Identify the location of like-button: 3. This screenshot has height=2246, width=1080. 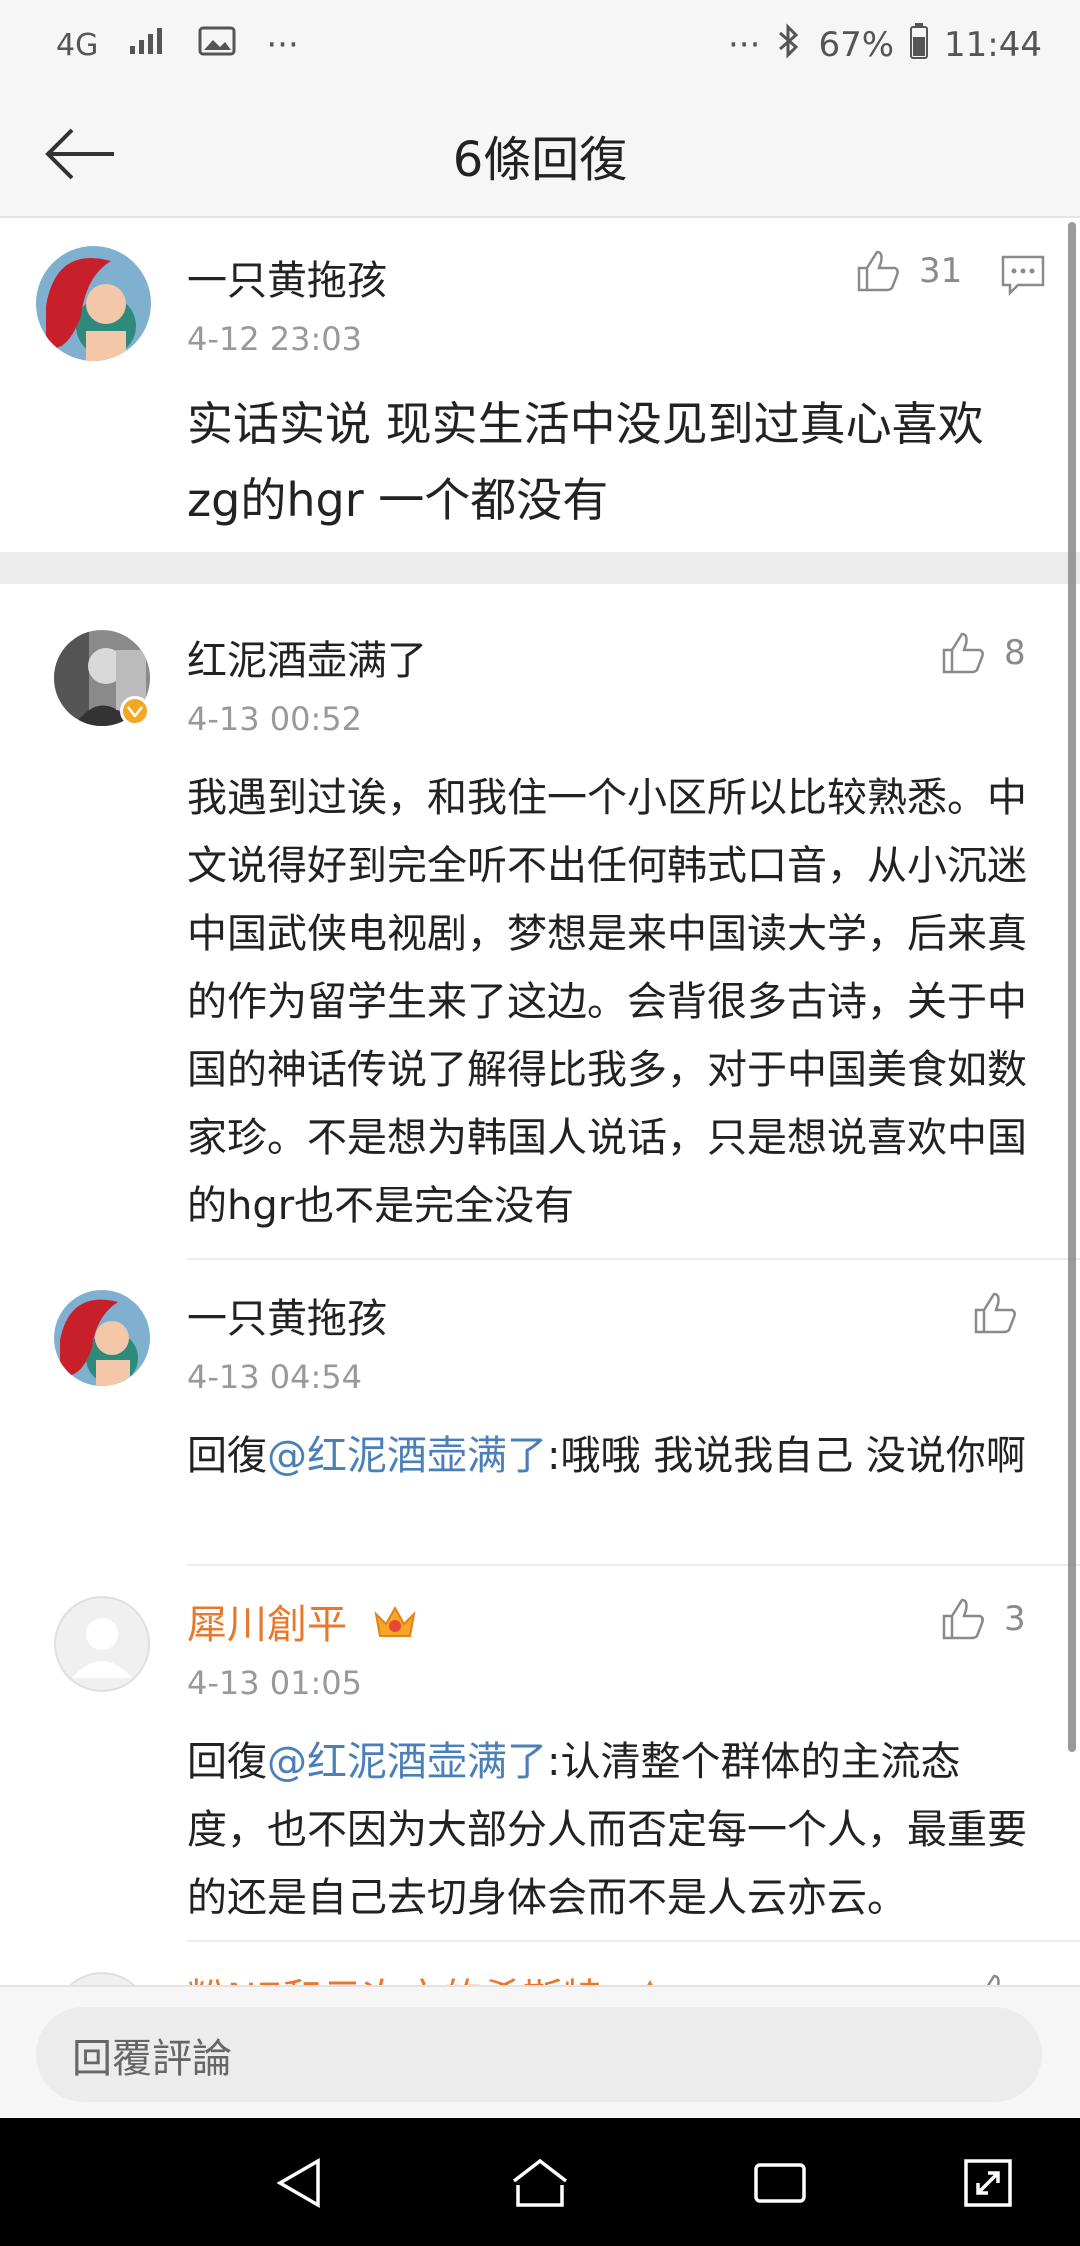
(983, 1619).